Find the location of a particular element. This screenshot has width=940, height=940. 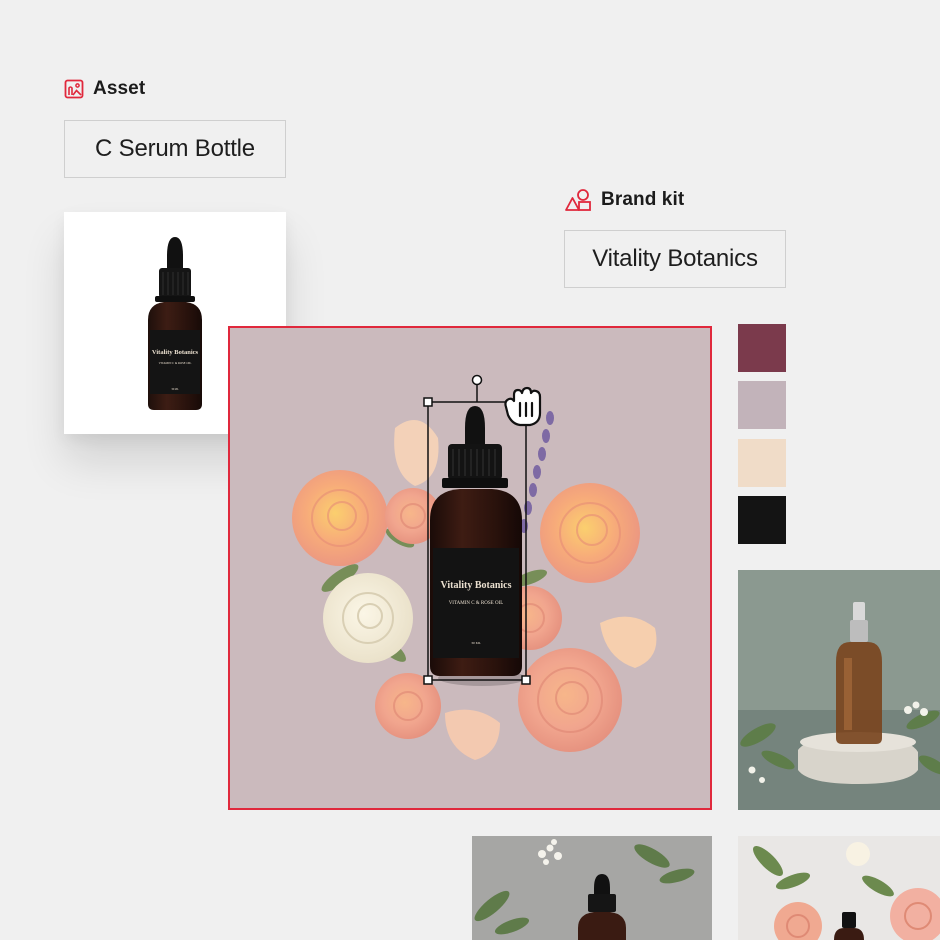

asset-name-text: C Serum Bottle is located at coordinates (175, 148).